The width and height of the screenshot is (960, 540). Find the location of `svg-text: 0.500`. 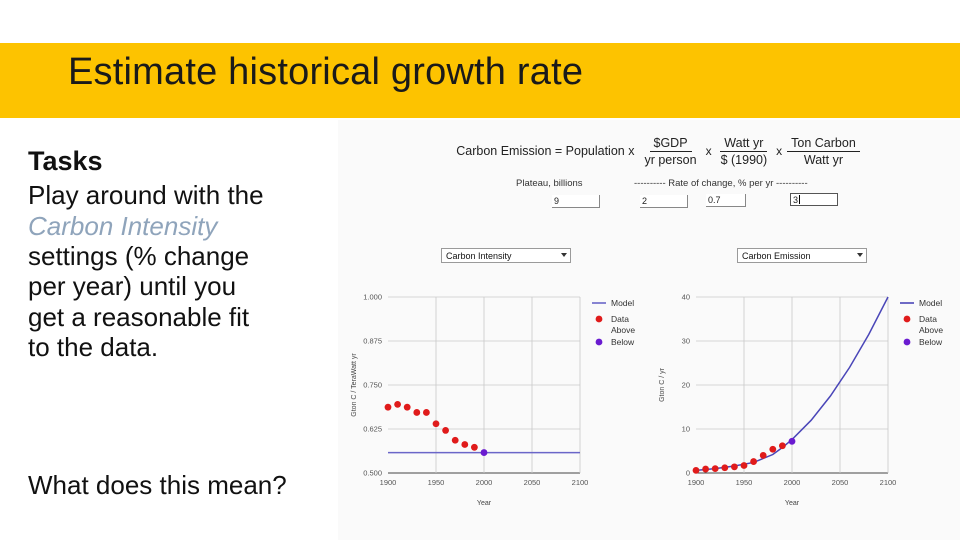

svg-text: 0.500 is located at coordinates (372, 473).